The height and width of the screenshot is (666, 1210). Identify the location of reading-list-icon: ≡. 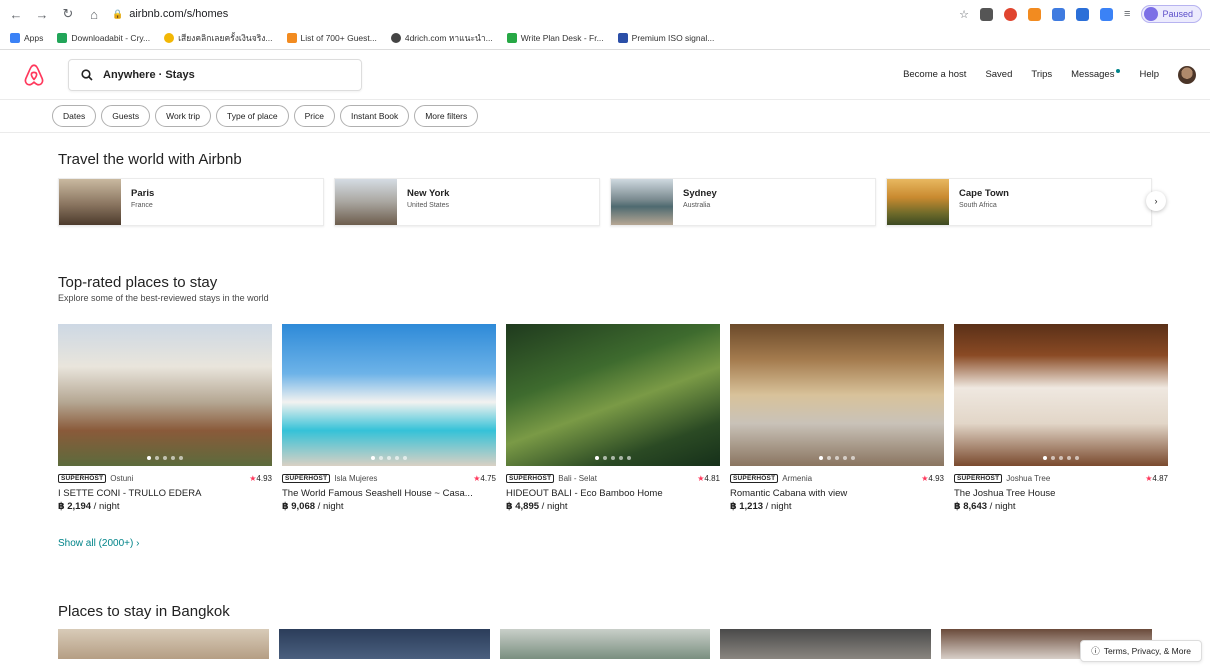
(1127, 14).